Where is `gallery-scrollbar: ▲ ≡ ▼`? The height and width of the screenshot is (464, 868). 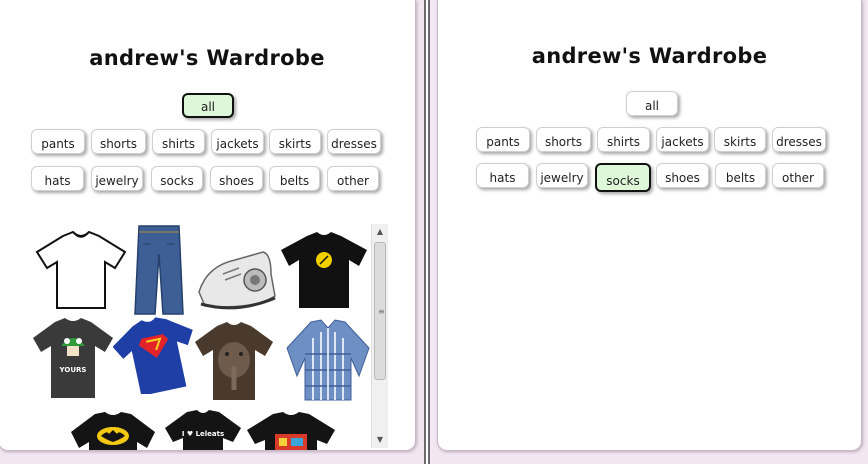 gallery-scrollbar: ▲ ≡ ▼ is located at coordinates (379, 336).